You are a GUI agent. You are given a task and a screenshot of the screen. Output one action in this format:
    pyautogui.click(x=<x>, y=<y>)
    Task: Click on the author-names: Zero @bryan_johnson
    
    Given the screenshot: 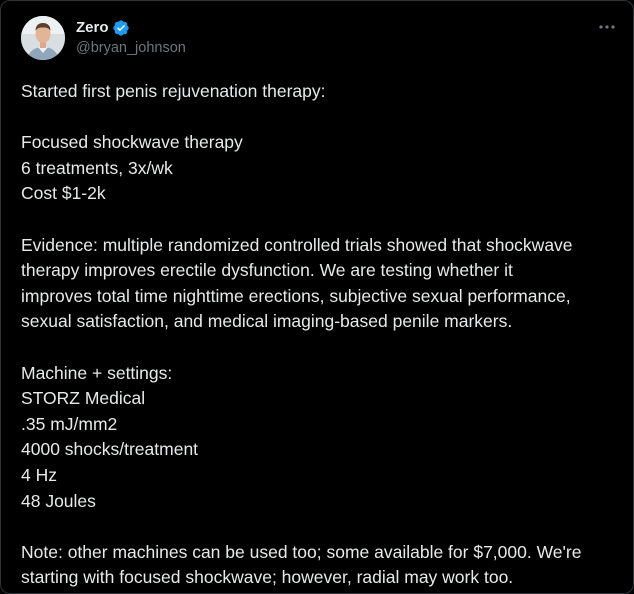 What is the action you would take?
    pyautogui.click(x=131, y=38)
    